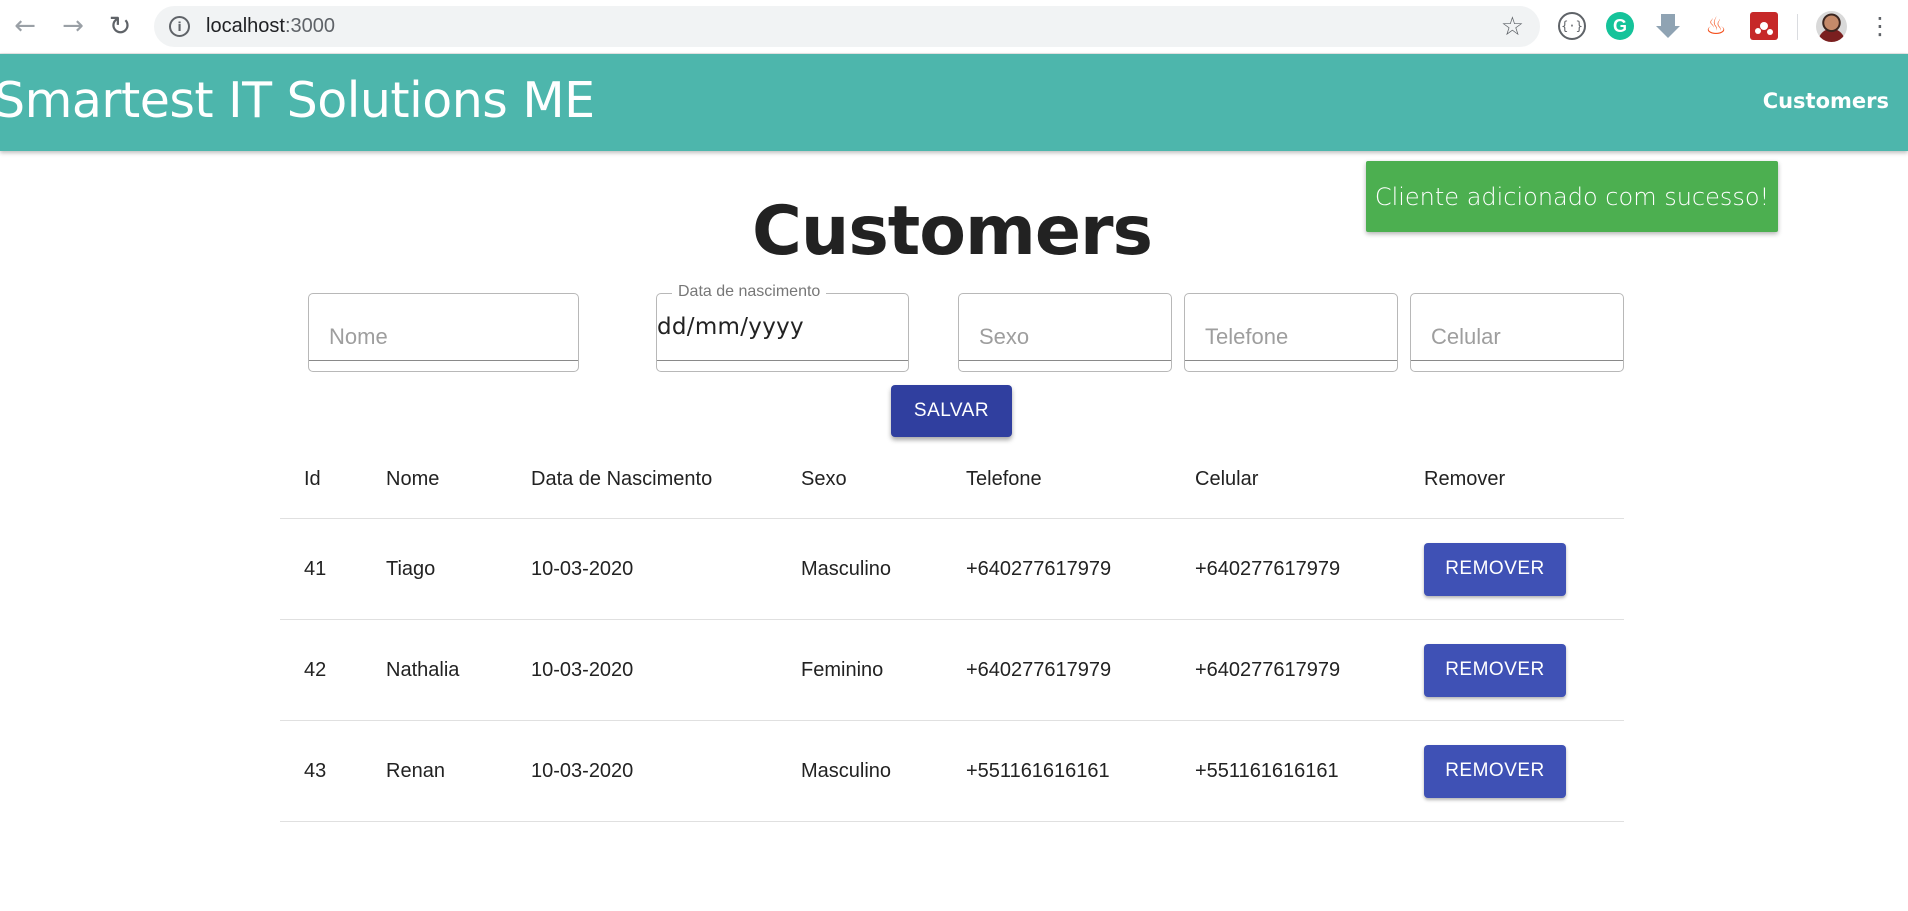  What do you see at coordinates (1065, 328) in the screenshot?
I see `sexo-input` at bounding box center [1065, 328].